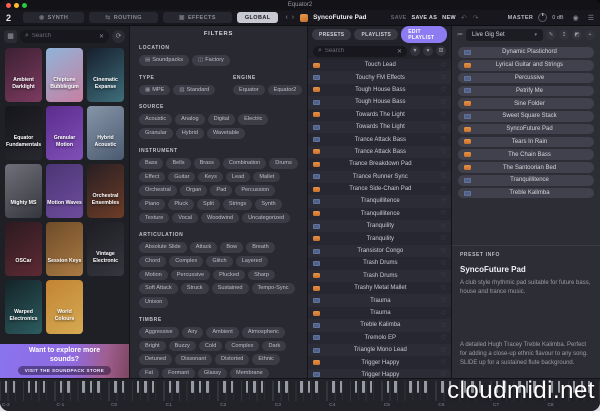  What do you see at coordinates (190, 275) in the screenshot?
I see `filter-chip: Percussive` at bounding box center [190, 275].